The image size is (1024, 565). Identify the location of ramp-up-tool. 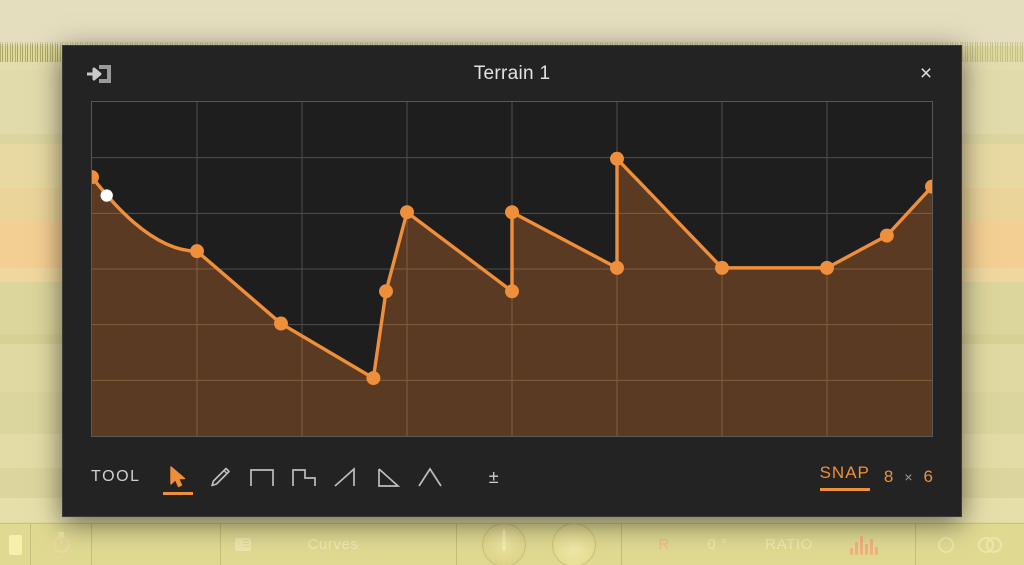
(346, 477).